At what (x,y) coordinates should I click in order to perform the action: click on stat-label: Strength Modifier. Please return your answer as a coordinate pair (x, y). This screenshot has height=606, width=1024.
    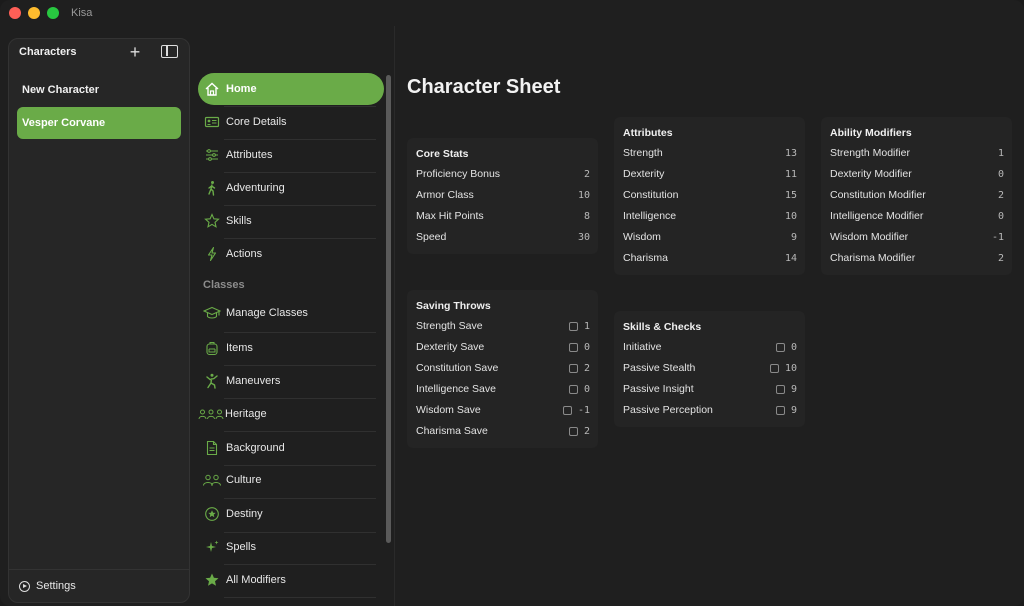
    Looking at the image, I should click on (870, 153).